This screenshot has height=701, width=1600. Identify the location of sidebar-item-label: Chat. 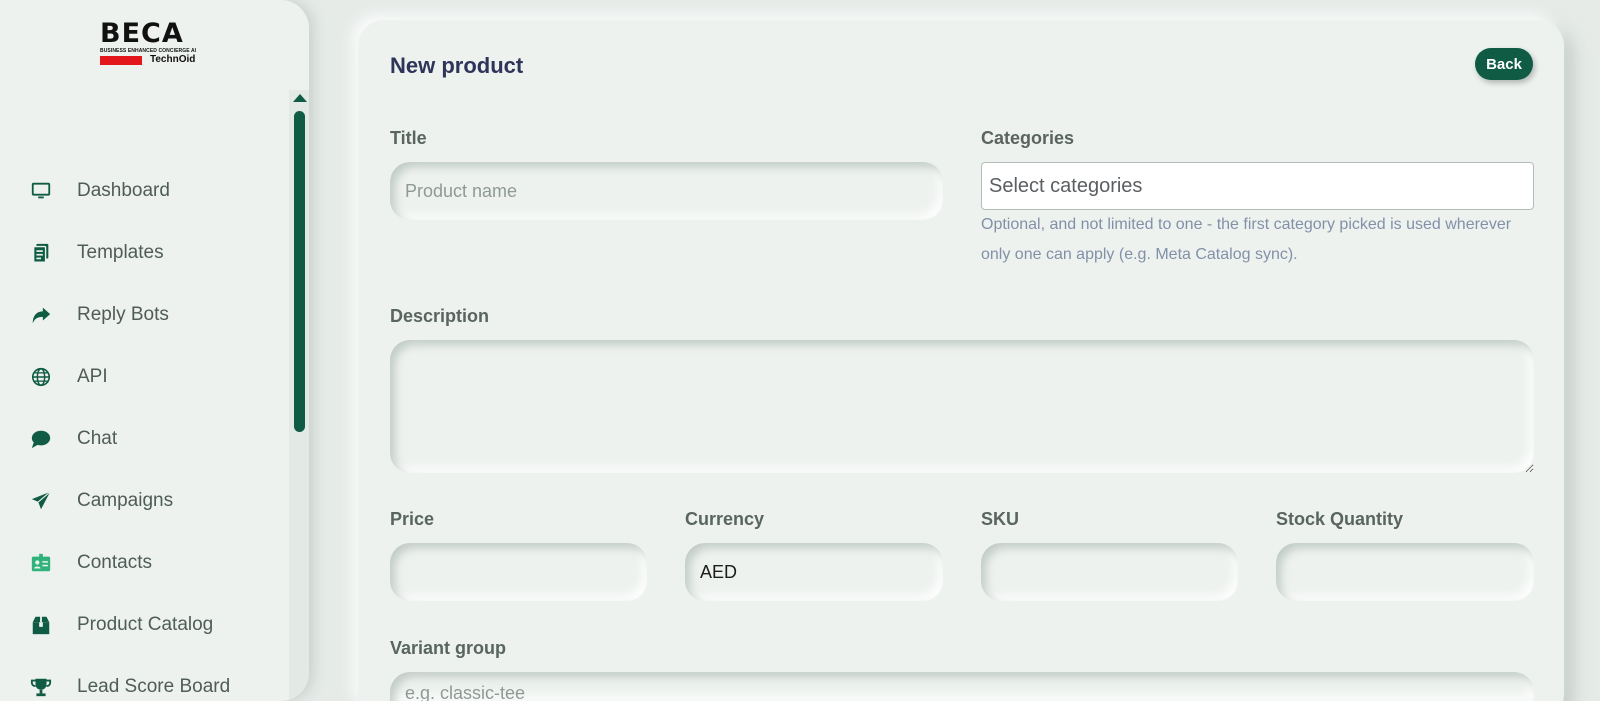
(97, 438).